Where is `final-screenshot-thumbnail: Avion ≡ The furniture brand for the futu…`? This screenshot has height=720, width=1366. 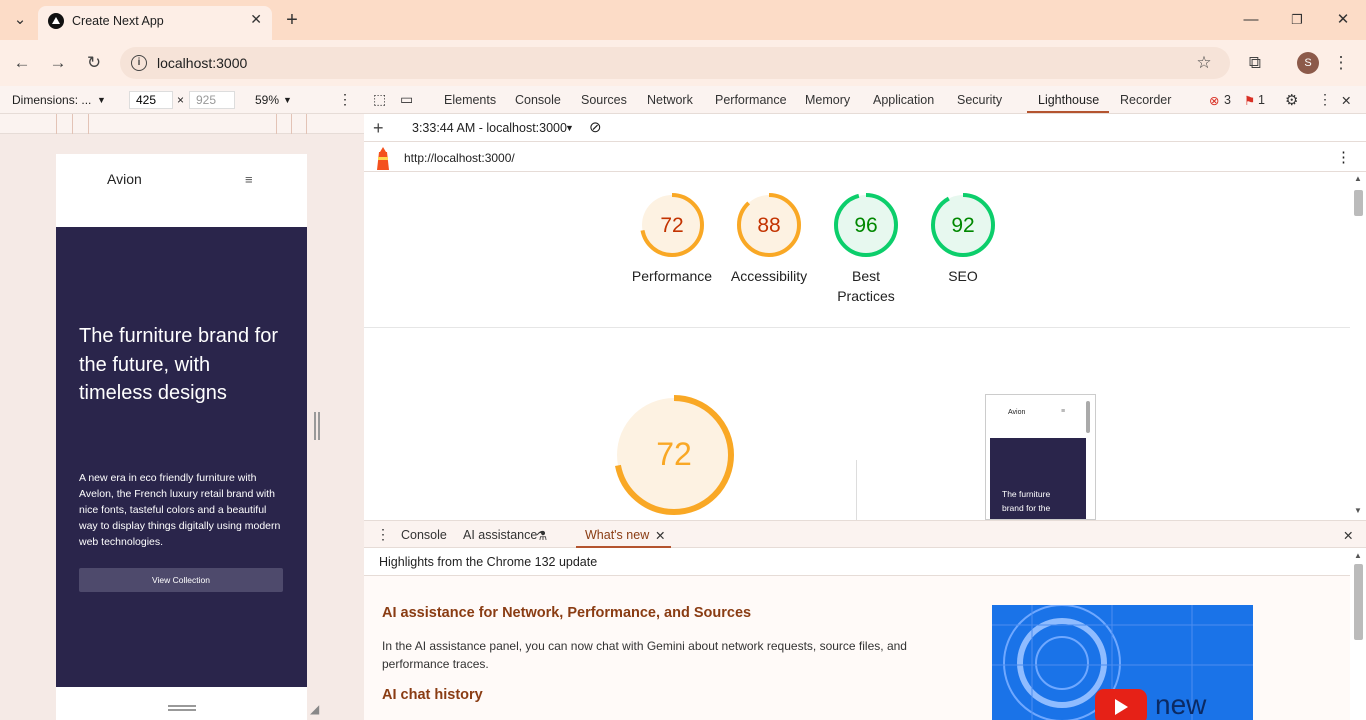 final-screenshot-thumbnail: Avion ≡ The furniture brand for the futu… is located at coordinates (1040, 457).